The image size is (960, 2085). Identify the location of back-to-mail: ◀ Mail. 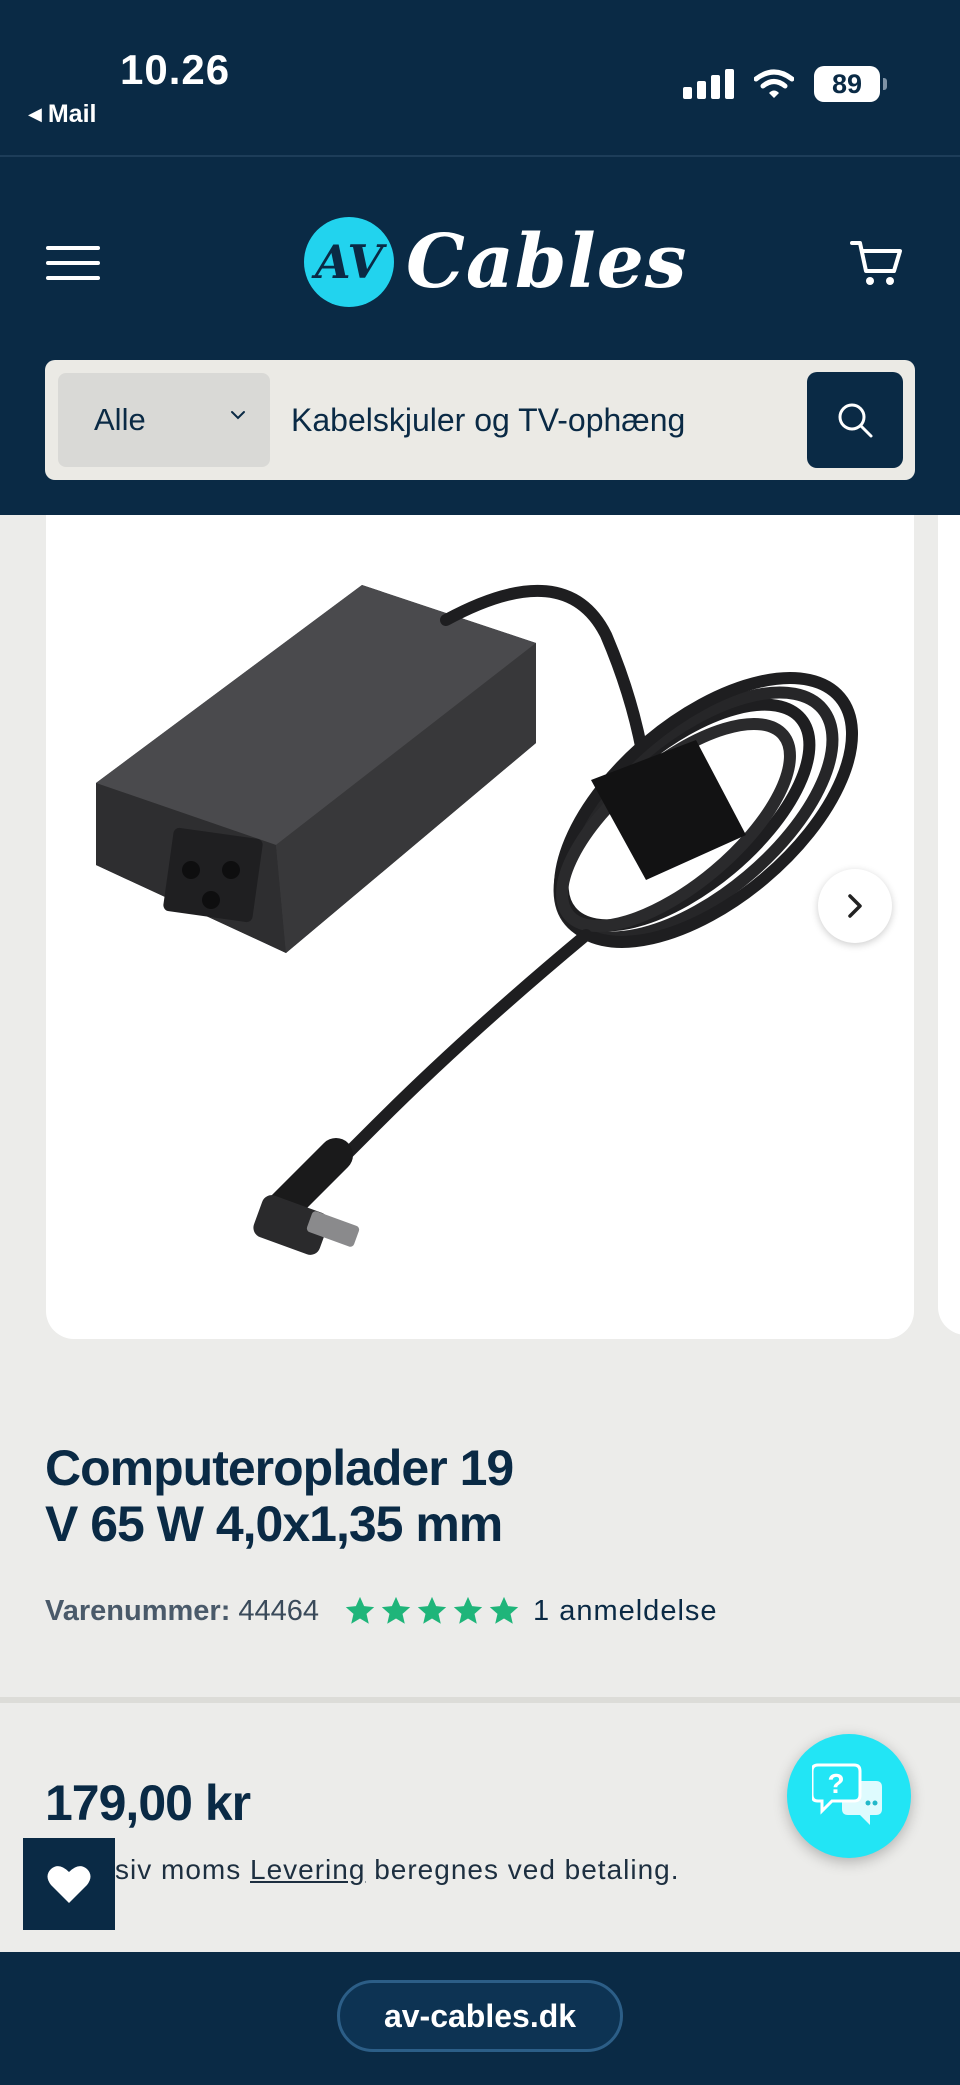
(62, 114).